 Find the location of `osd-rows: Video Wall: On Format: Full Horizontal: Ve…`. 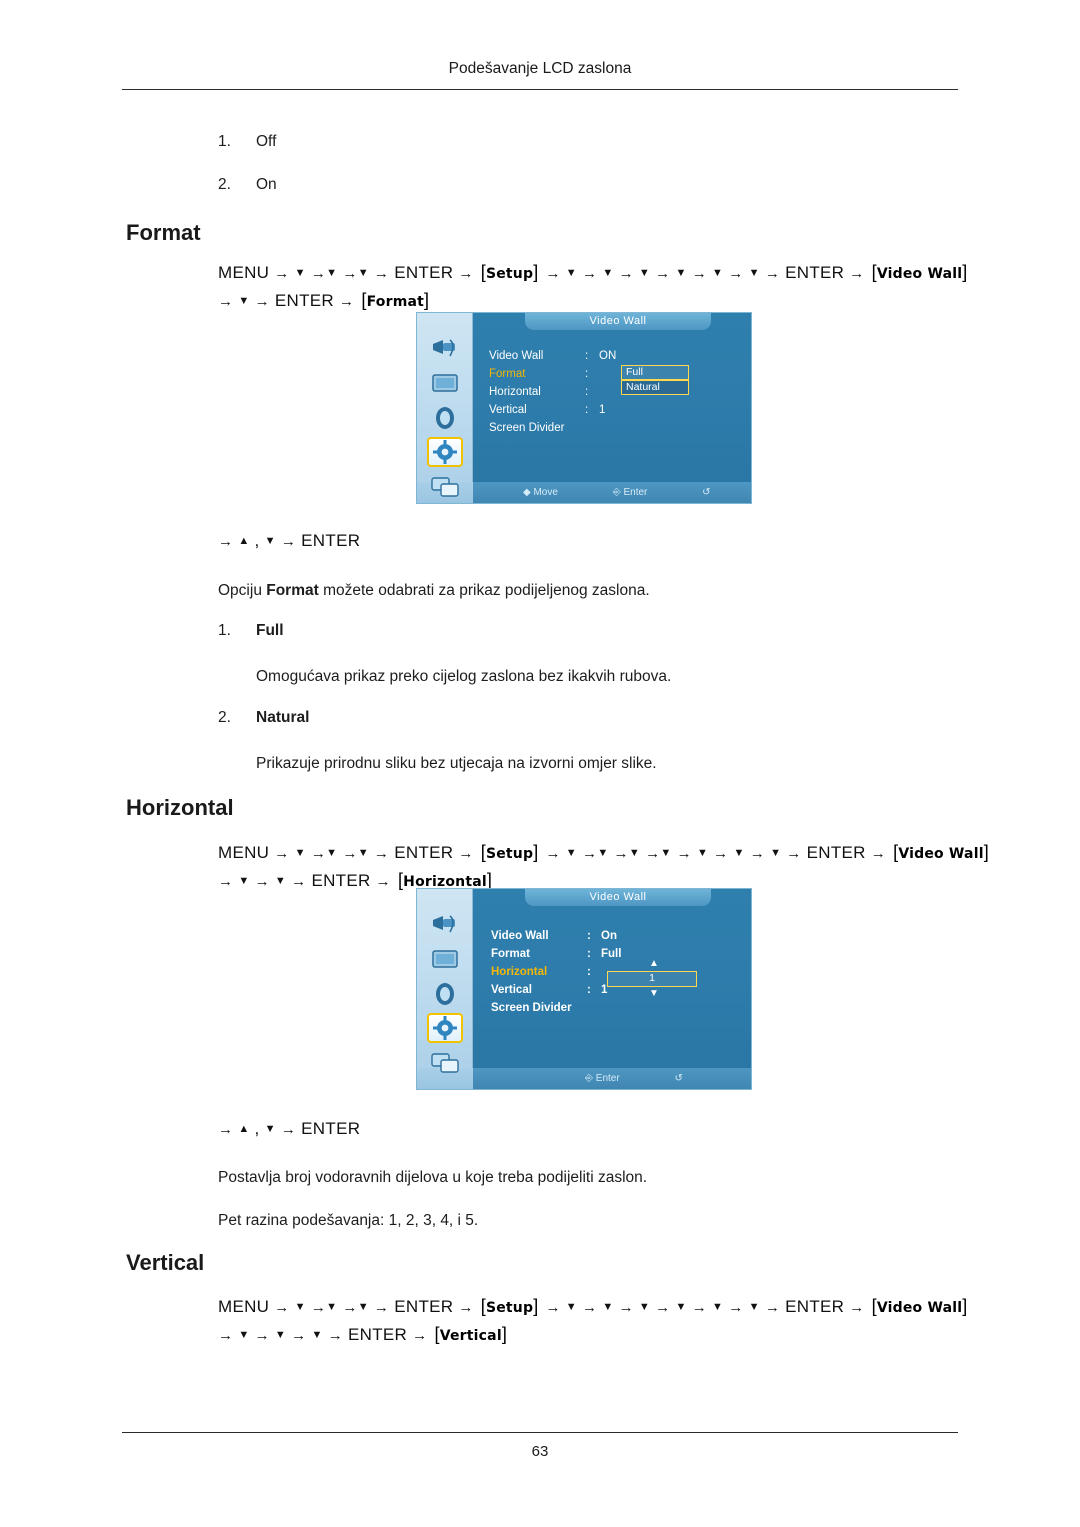

osd-rows: Video Wall: On Format: Full Horizontal: Ve… is located at coordinates (556, 972).